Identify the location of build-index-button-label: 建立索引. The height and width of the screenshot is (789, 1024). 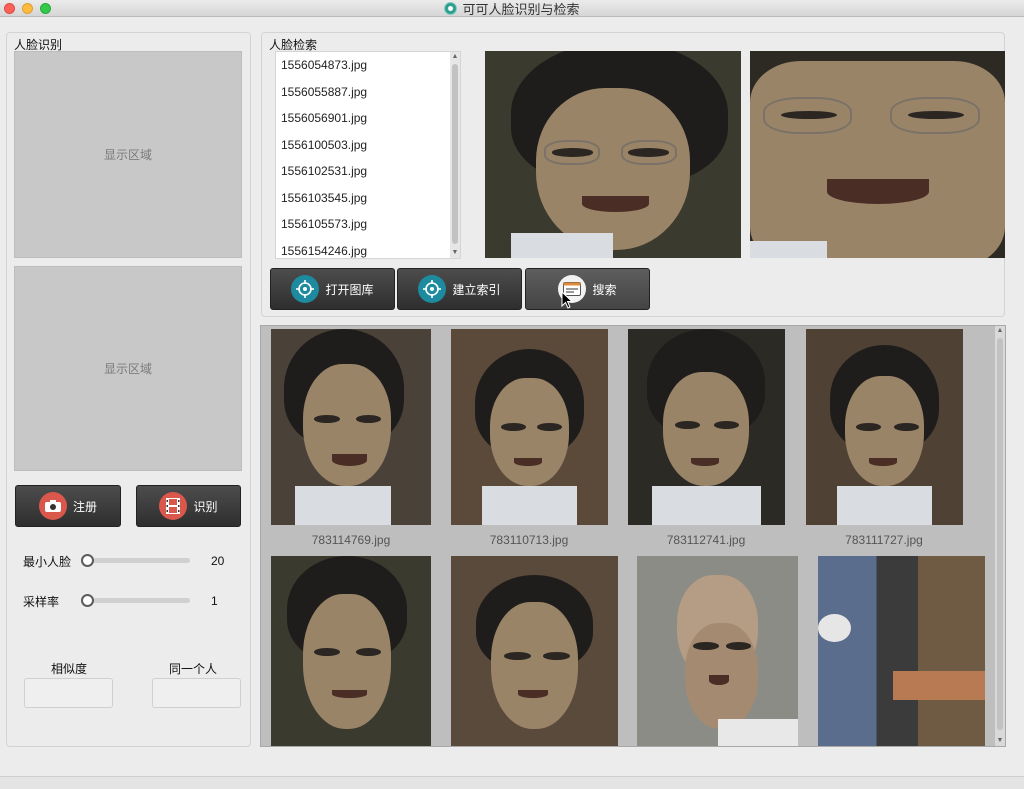
(476, 289).